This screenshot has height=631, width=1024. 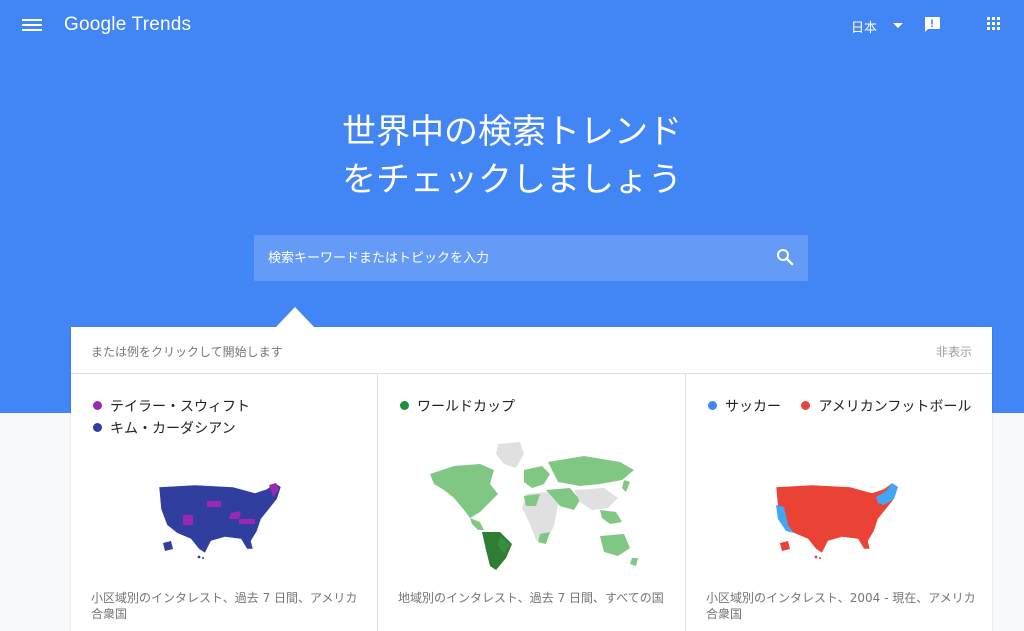 What do you see at coordinates (180, 407) in the screenshot?
I see `legend-label: テイラー・スウィフト` at bounding box center [180, 407].